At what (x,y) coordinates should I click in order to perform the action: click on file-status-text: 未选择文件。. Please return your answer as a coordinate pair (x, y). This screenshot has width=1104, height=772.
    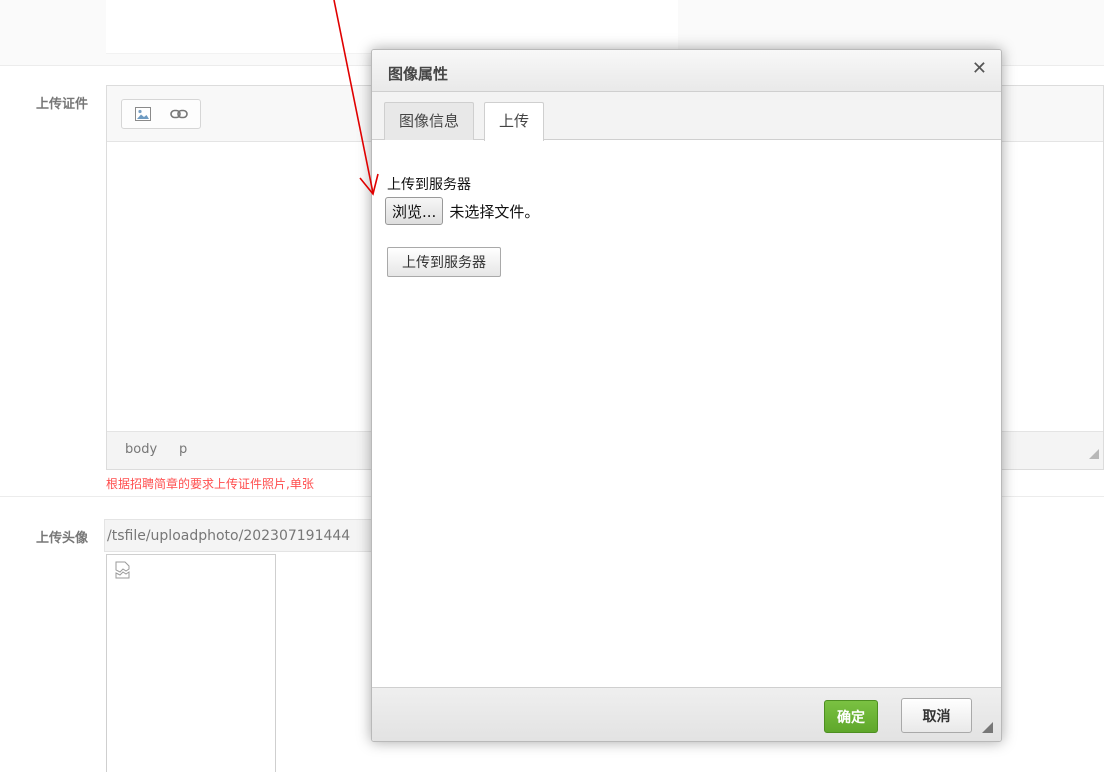
    Looking at the image, I should click on (494, 211).